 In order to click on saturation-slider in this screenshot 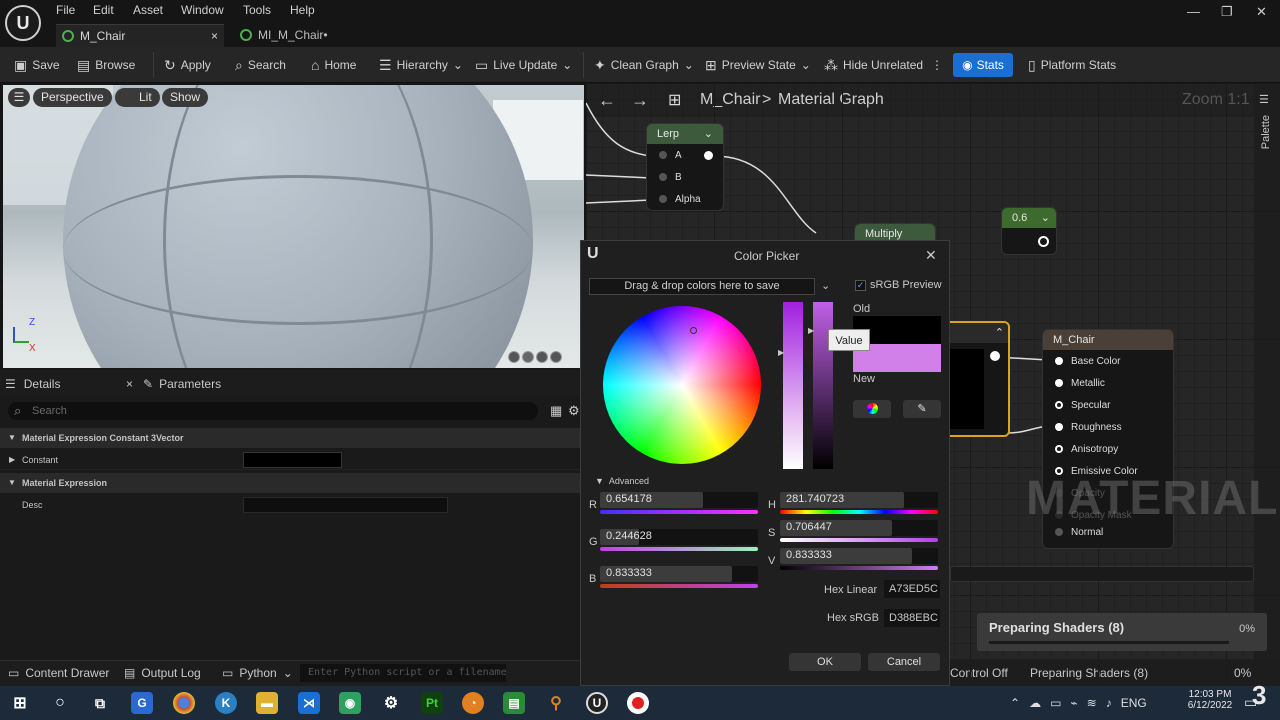, I will do `click(793, 385)`.